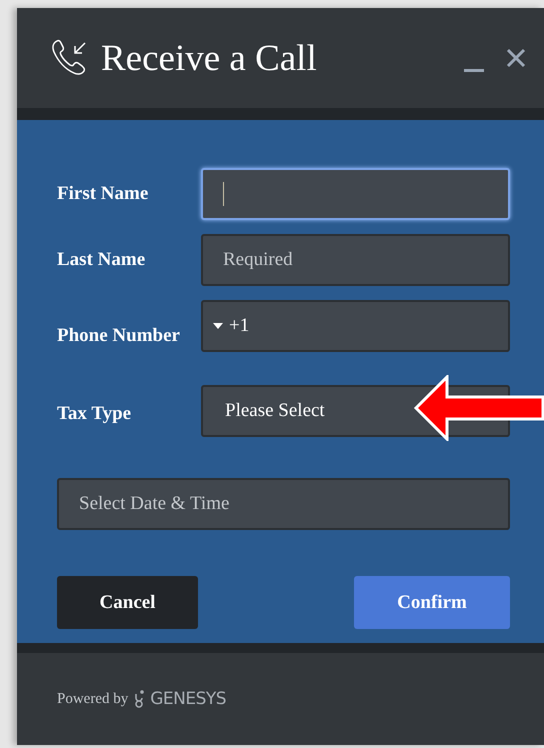  What do you see at coordinates (258, 260) in the screenshot?
I see `placeholder-text: Required` at bounding box center [258, 260].